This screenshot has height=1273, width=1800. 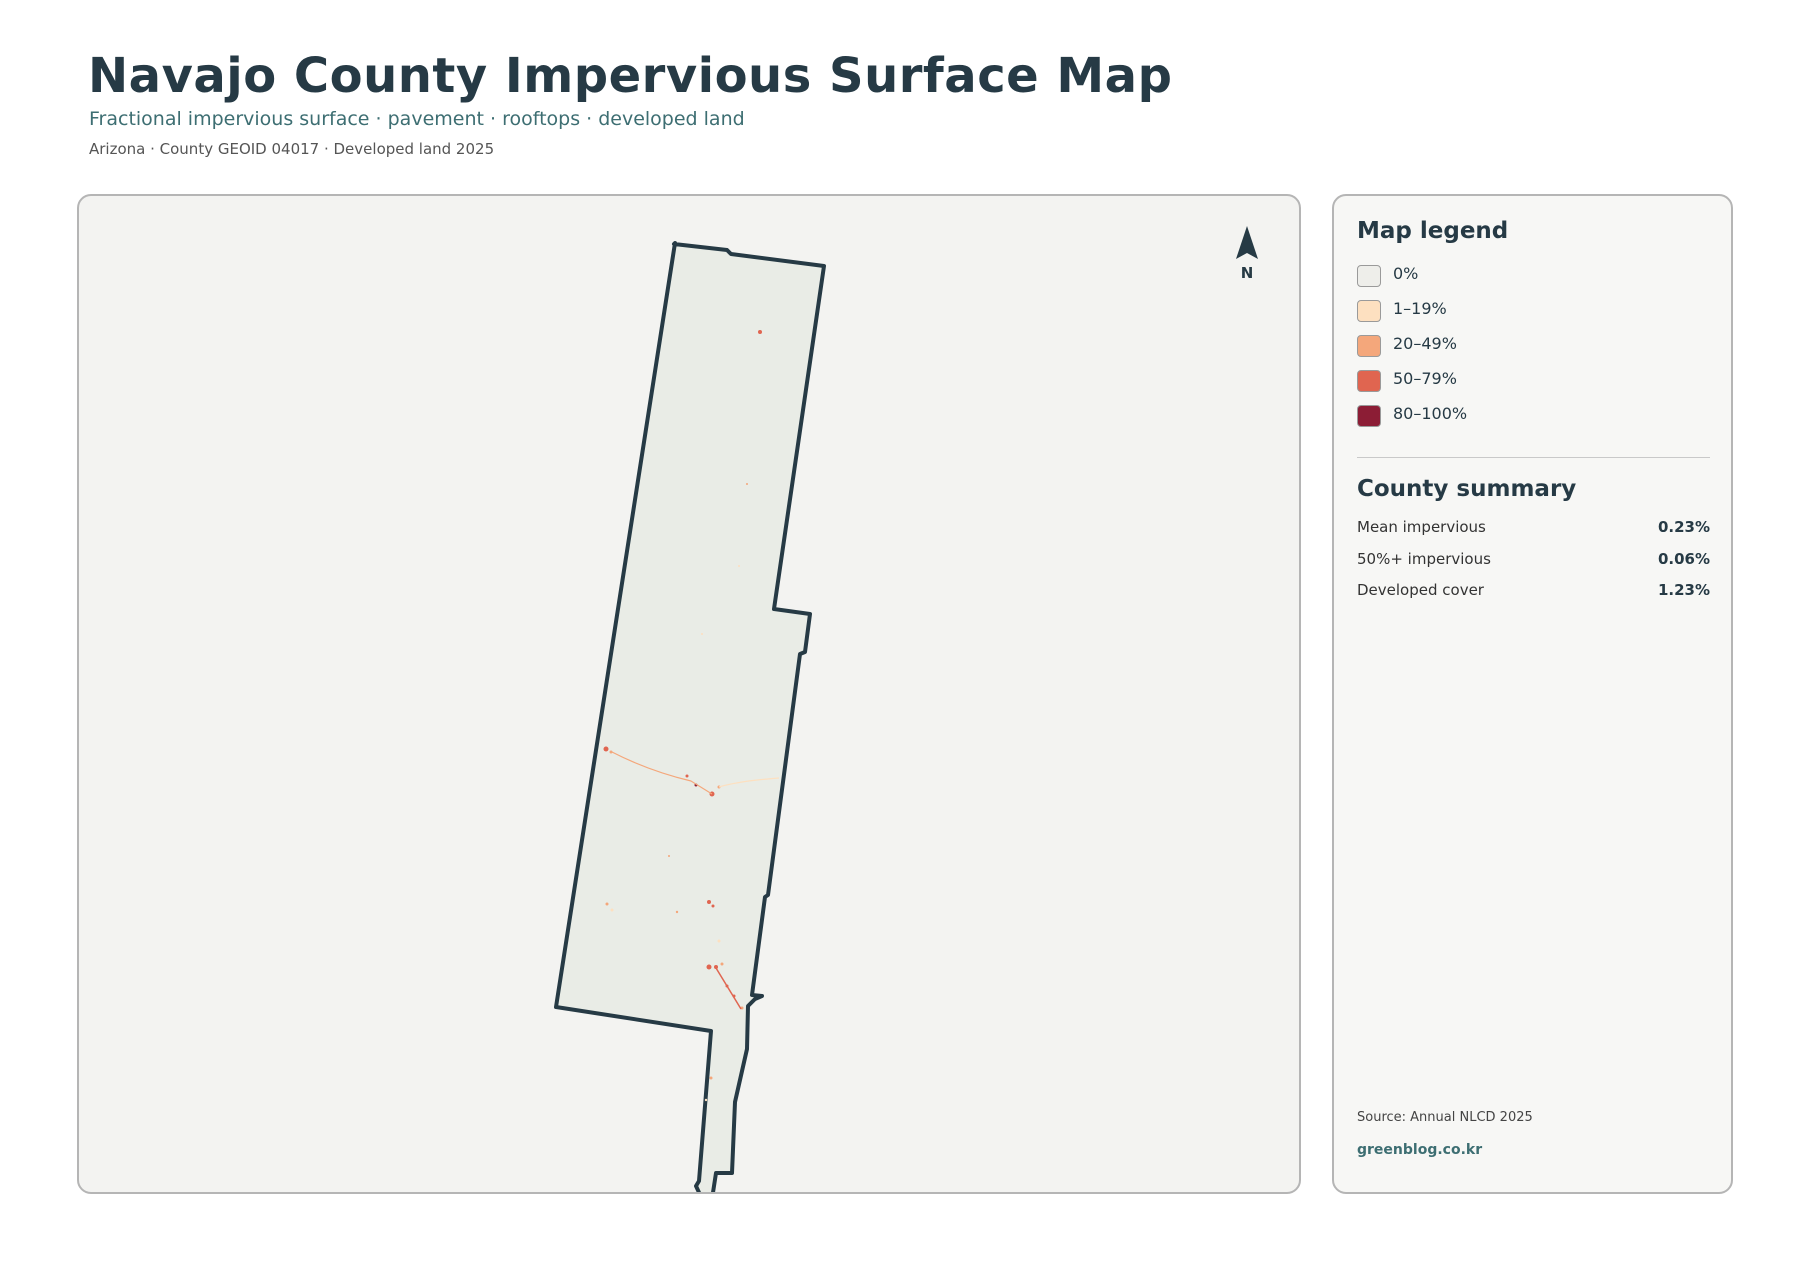 I want to click on legend-item: 1–19%, so click(x=1412, y=317).